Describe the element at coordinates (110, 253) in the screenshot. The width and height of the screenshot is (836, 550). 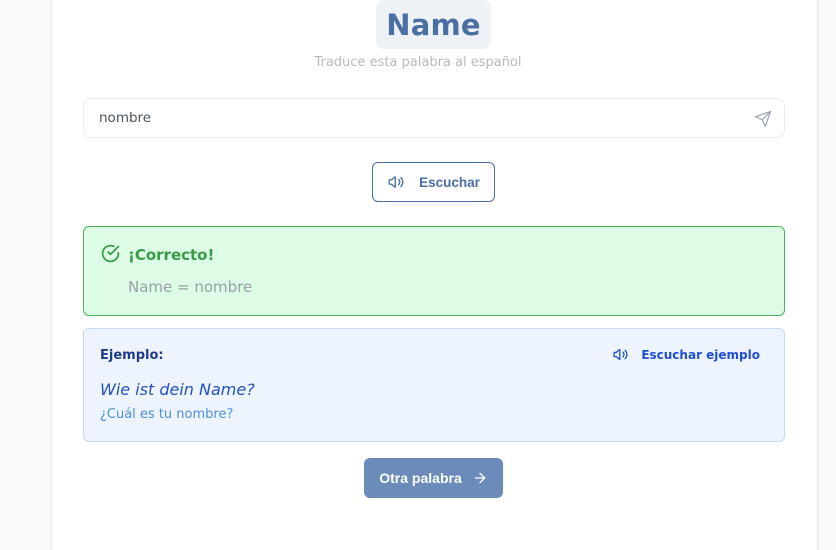
I see `check-circle-icon` at that location.